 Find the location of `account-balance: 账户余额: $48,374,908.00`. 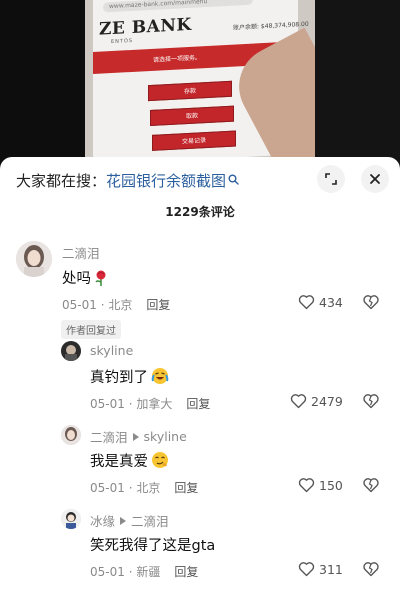

account-balance: 账户余额: $48,374,908.00 is located at coordinates (271, 26).